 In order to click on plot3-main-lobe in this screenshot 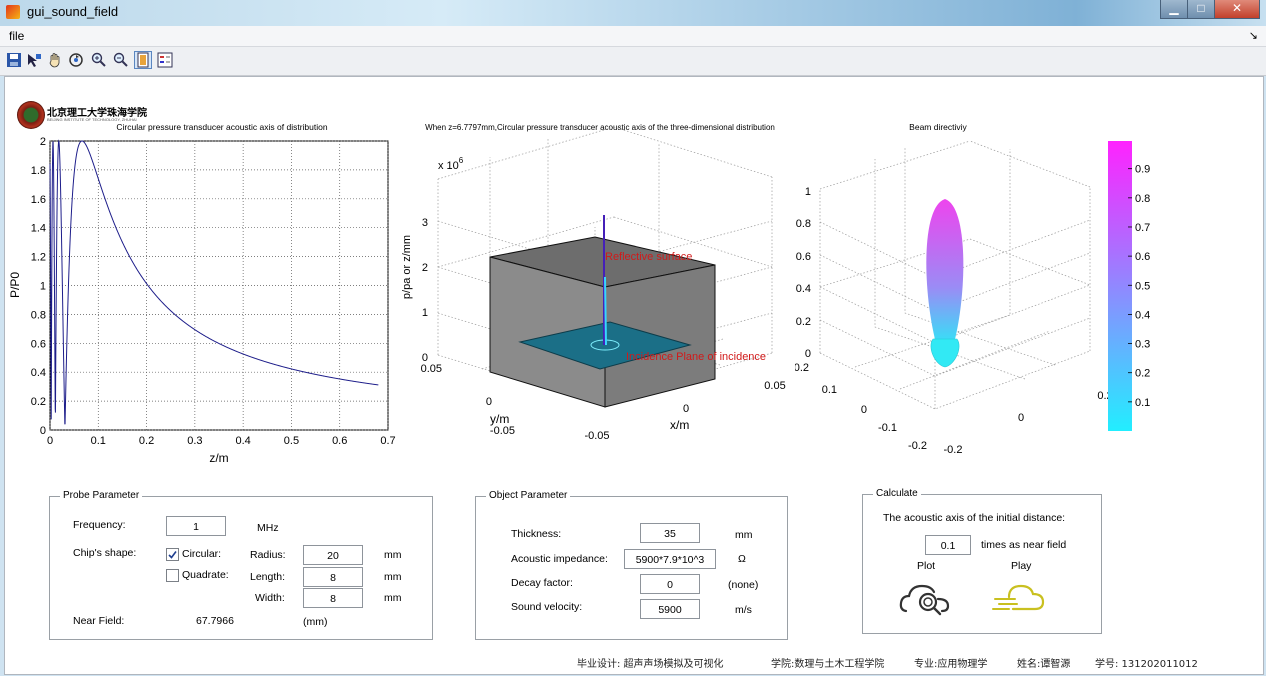, I will do `click(945, 273)`.